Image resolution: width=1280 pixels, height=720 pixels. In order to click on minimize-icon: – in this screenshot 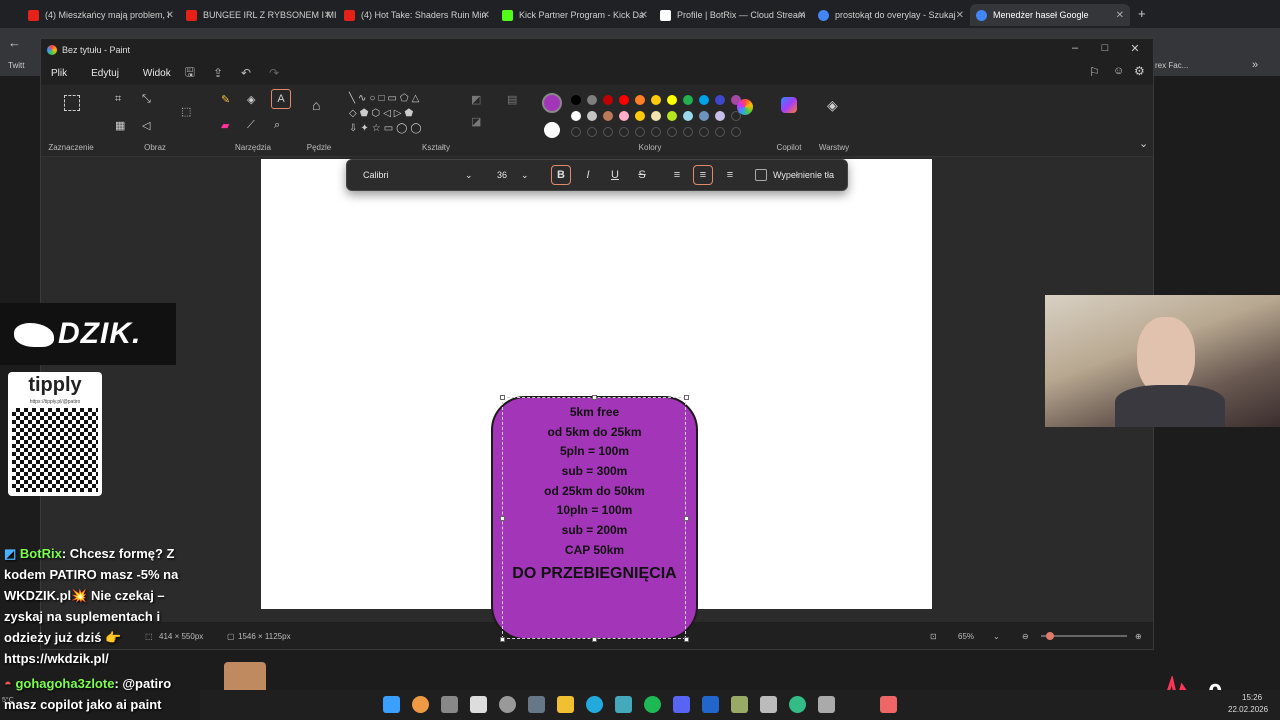, I will do `click(1075, 48)`.